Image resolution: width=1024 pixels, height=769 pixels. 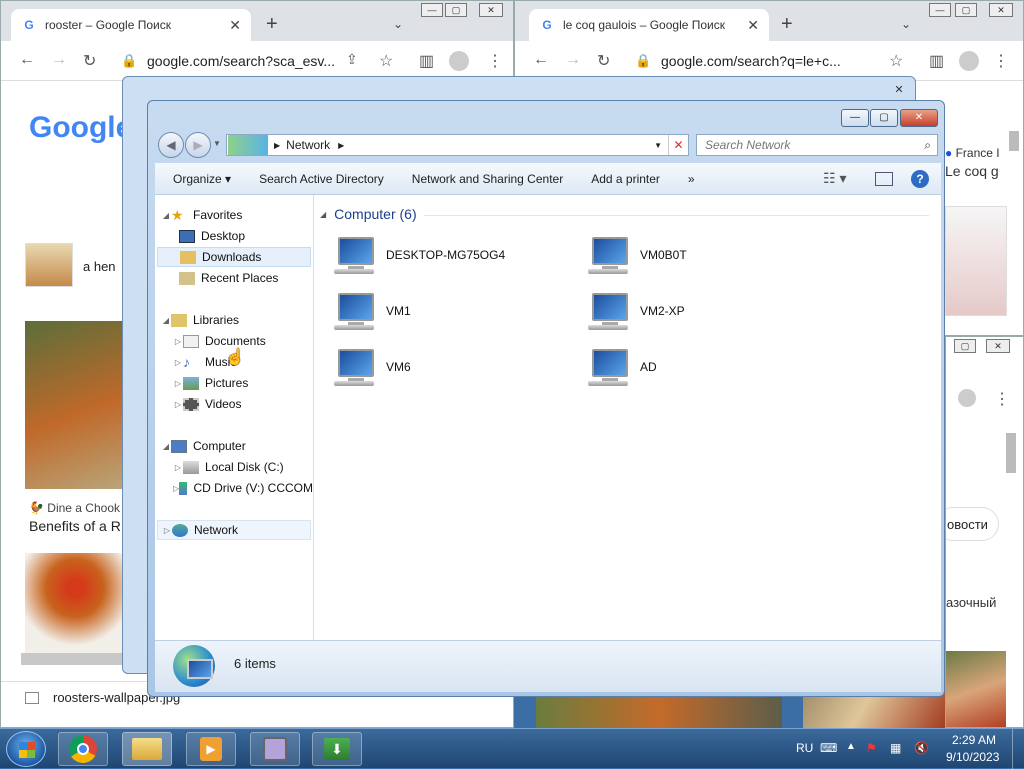 What do you see at coordinates (99, 266) in the screenshot?
I see `related-search-hen: a hen` at bounding box center [99, 266].